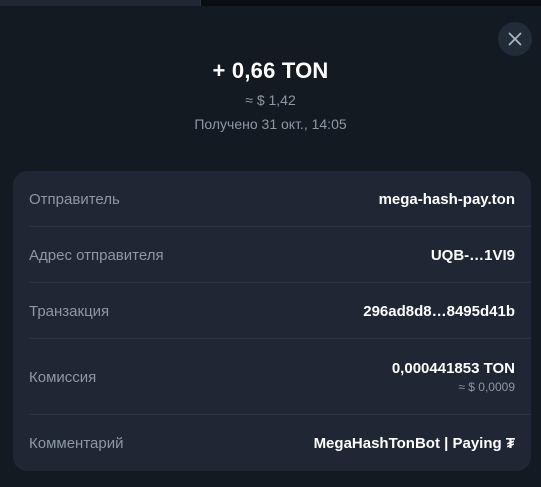 The image size is (541, 487). I want to click on sender-address-value: UQB-…1VI9, so click(473, 255).